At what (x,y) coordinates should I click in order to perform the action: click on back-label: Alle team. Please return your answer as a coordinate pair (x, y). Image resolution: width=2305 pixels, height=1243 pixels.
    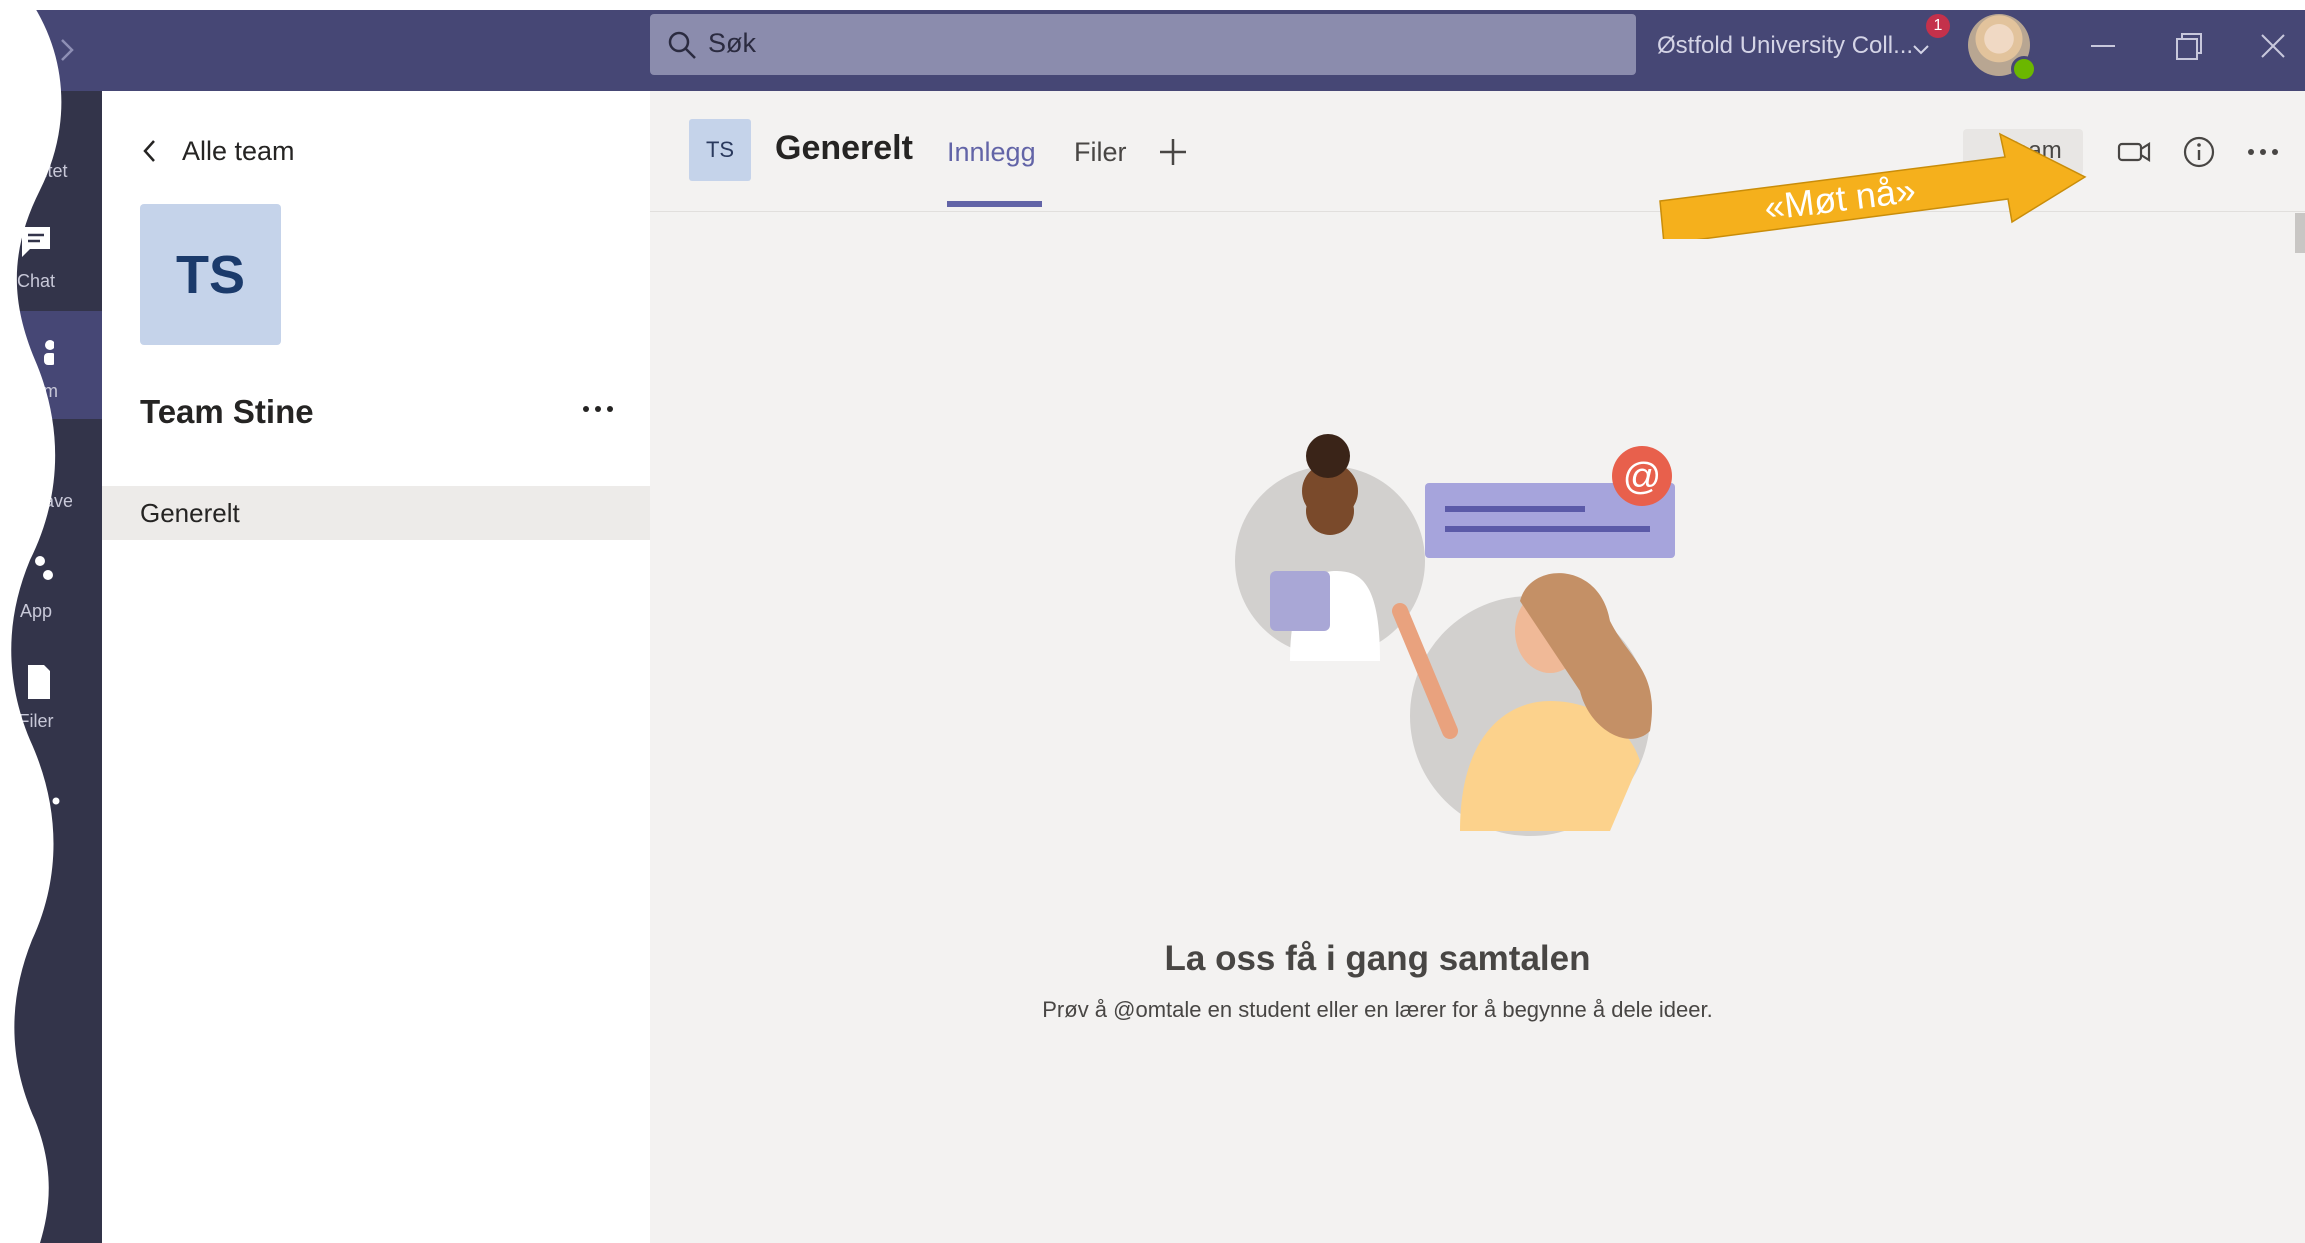
    Looking at the image, I should click on (238, 150).